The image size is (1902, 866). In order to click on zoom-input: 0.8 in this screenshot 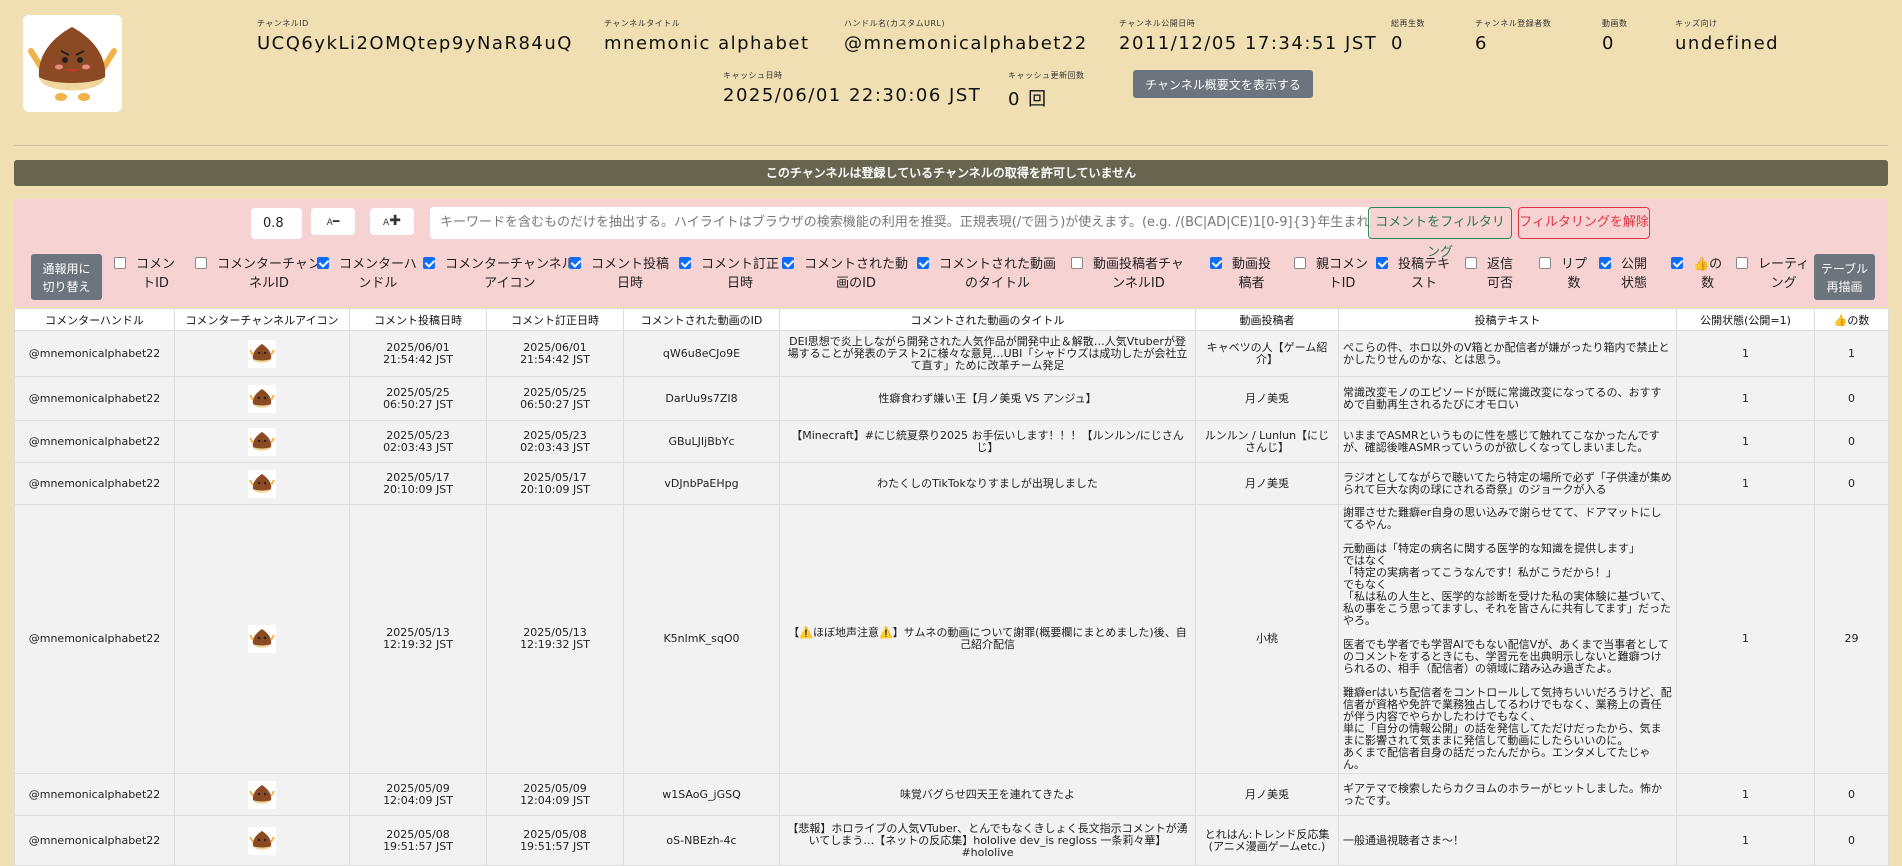, I will do `click(276, 223)`.